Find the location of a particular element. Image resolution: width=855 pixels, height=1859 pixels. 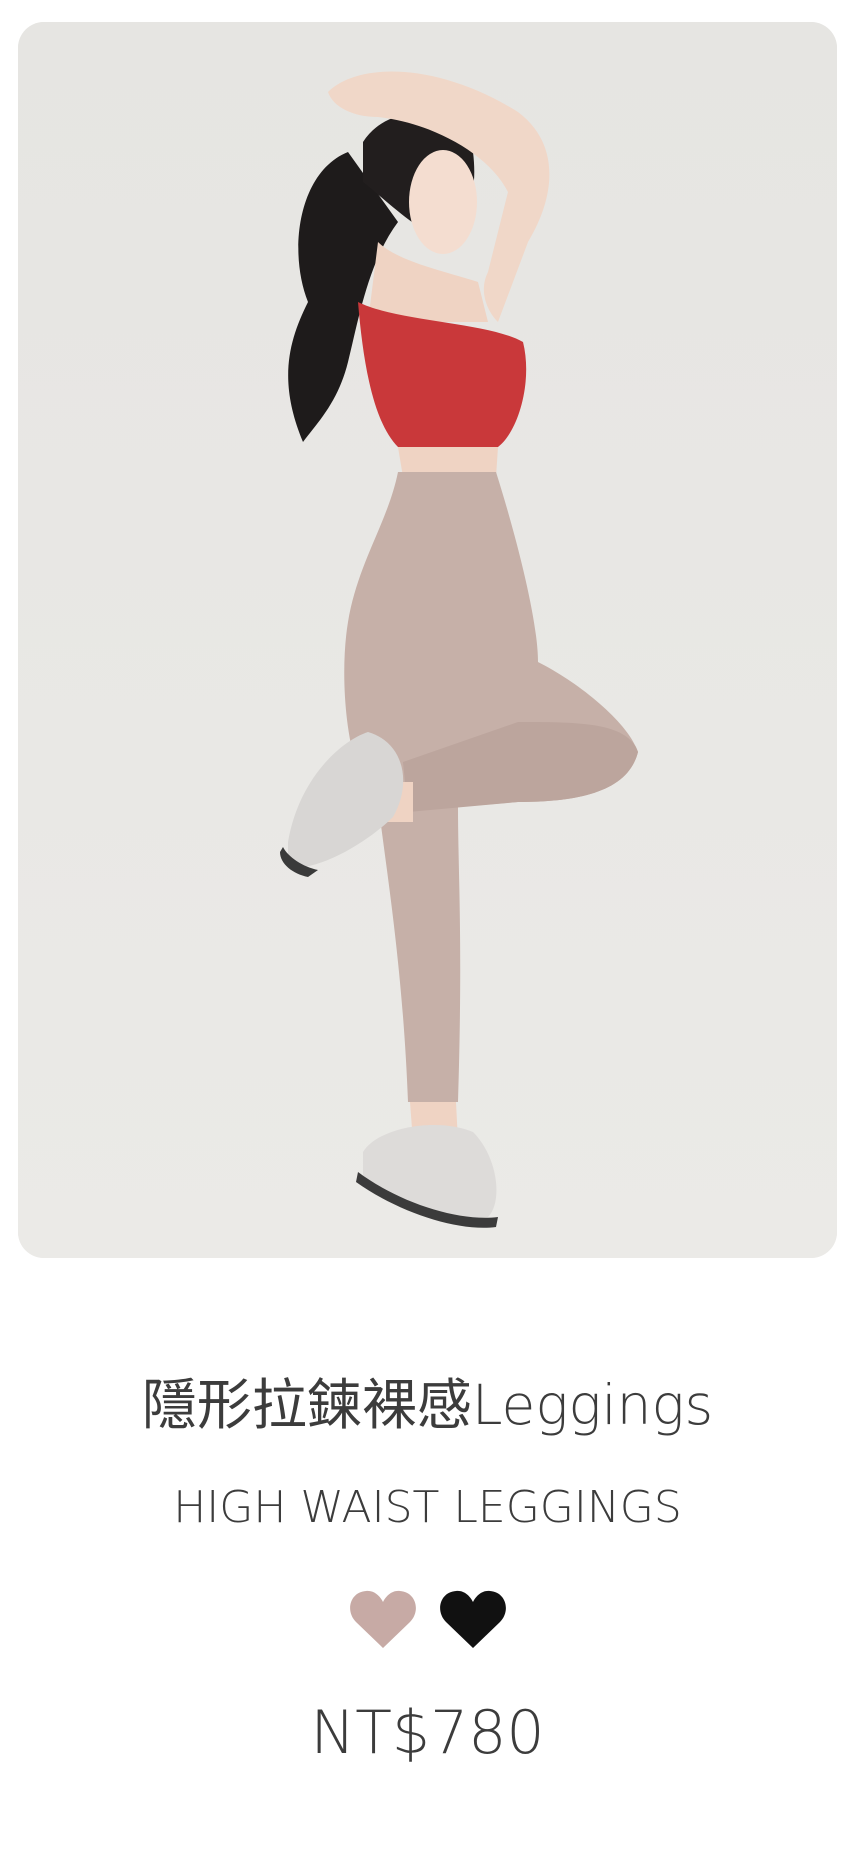

product-title: 隱形拉鍊裸感Leggings is located at coordinates (427, 1405).